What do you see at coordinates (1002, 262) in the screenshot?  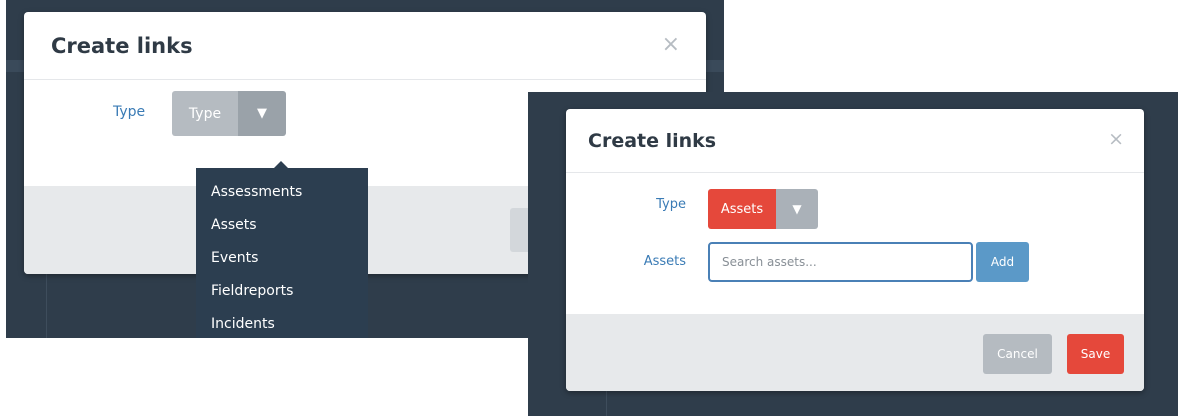 I see `add-button: Add` at bounding box center [1002, 262].